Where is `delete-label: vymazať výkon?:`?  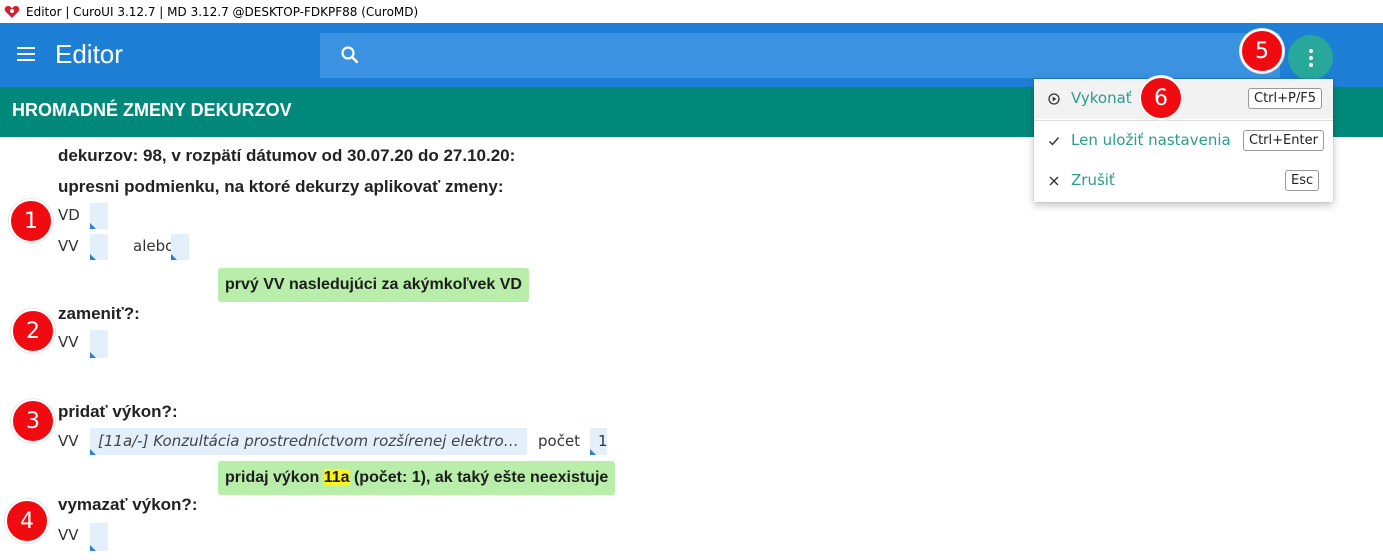
delete-label: vymazať výkon?: is located at coordinates (128, 504).